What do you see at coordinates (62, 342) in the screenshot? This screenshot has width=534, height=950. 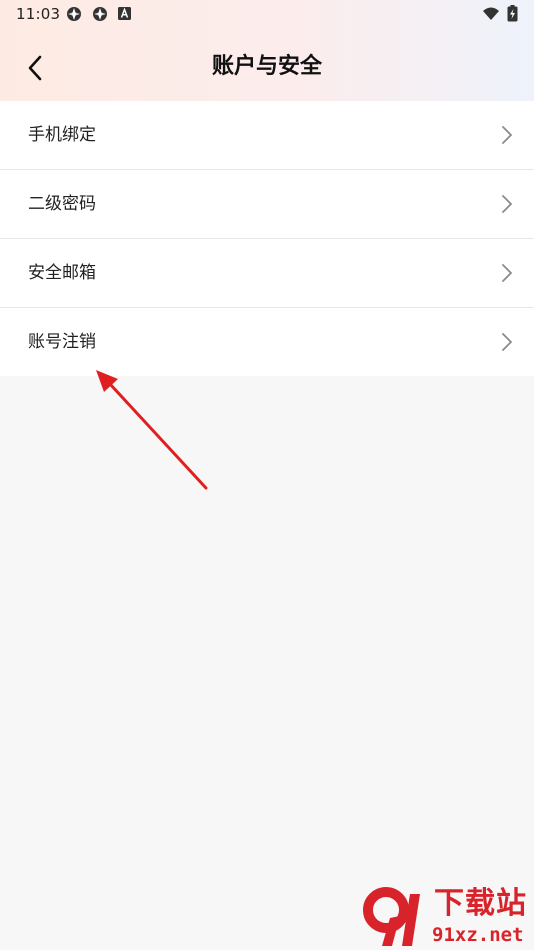 I see `menu-item-label: 账号注销` at bounding box center [62, 342].